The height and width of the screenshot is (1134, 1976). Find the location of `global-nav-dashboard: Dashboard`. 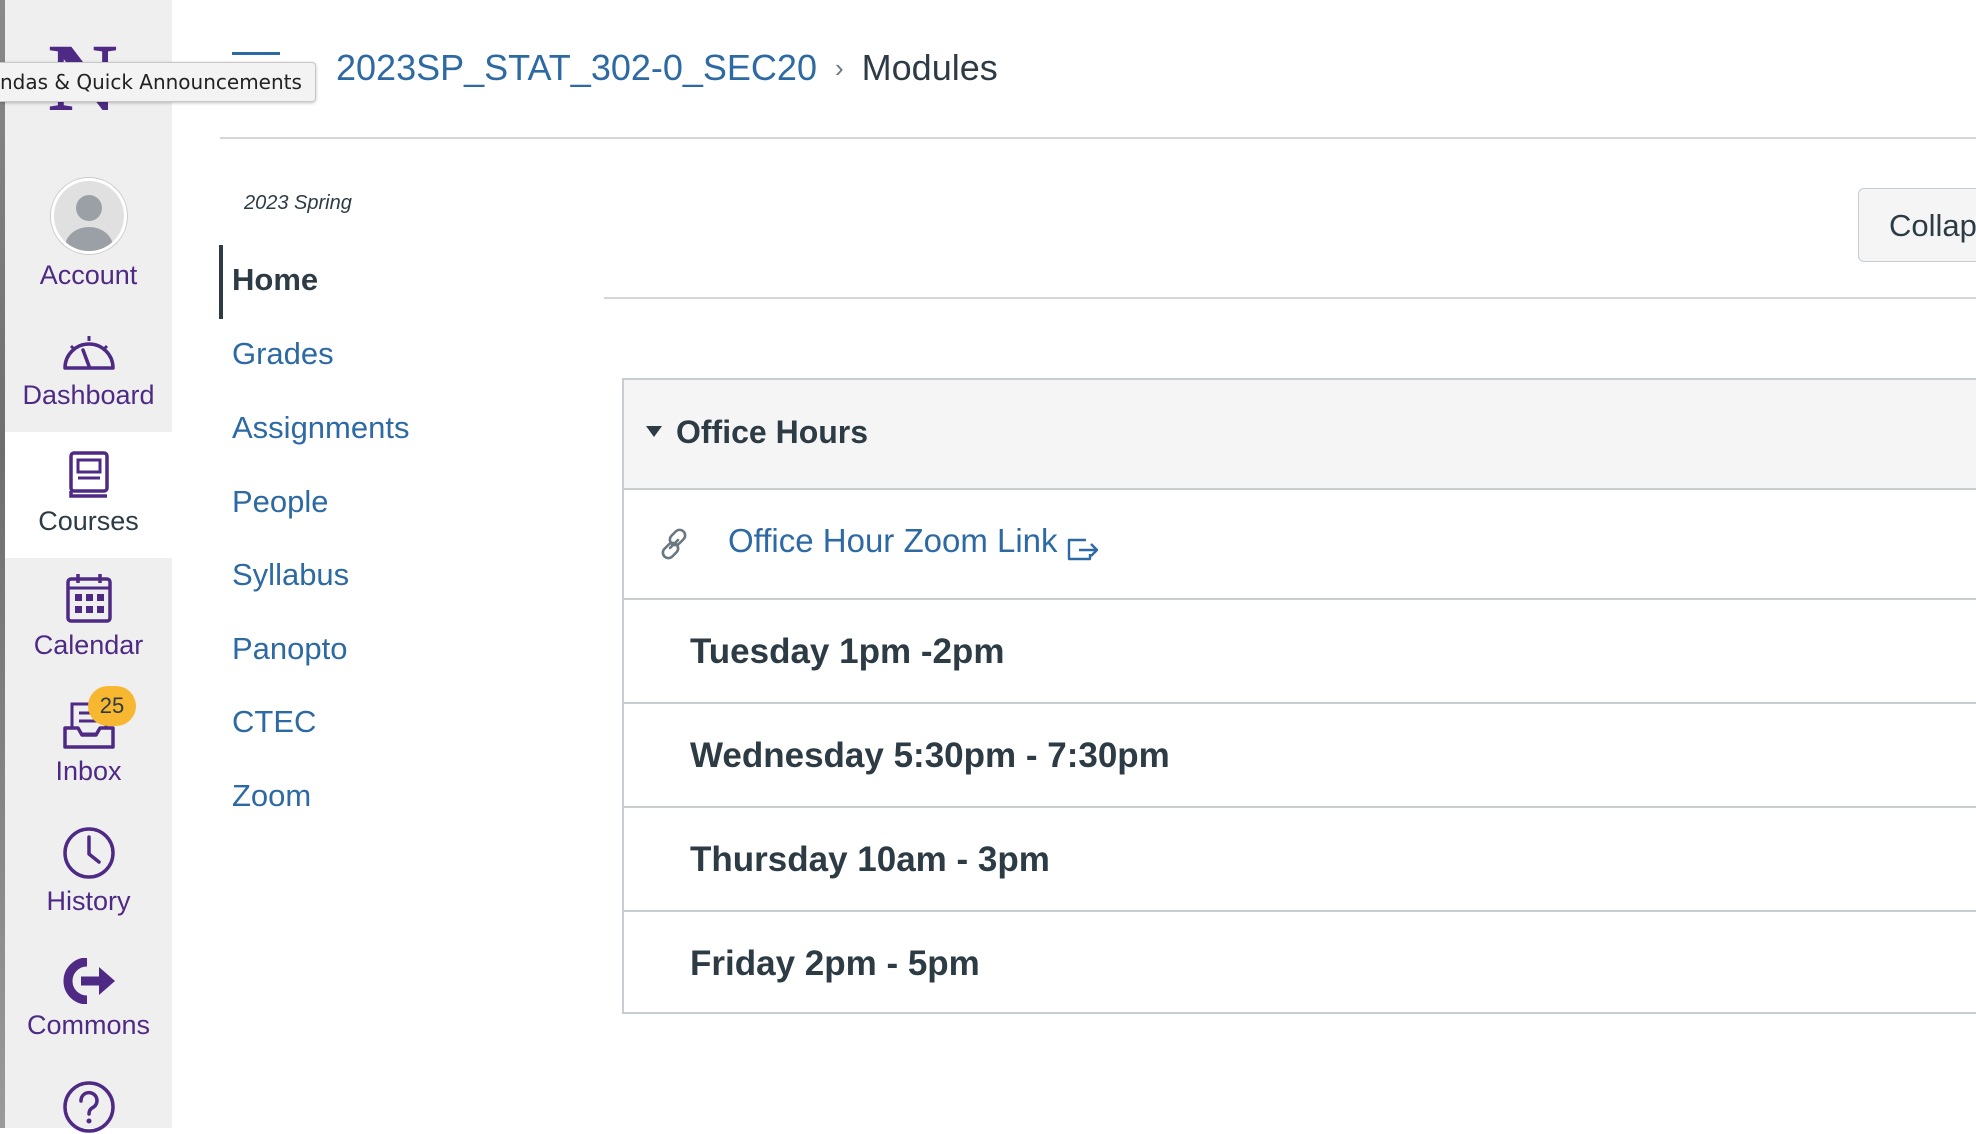

global-nav-dashboard: Dashboard is located at coordinates (88, 370).